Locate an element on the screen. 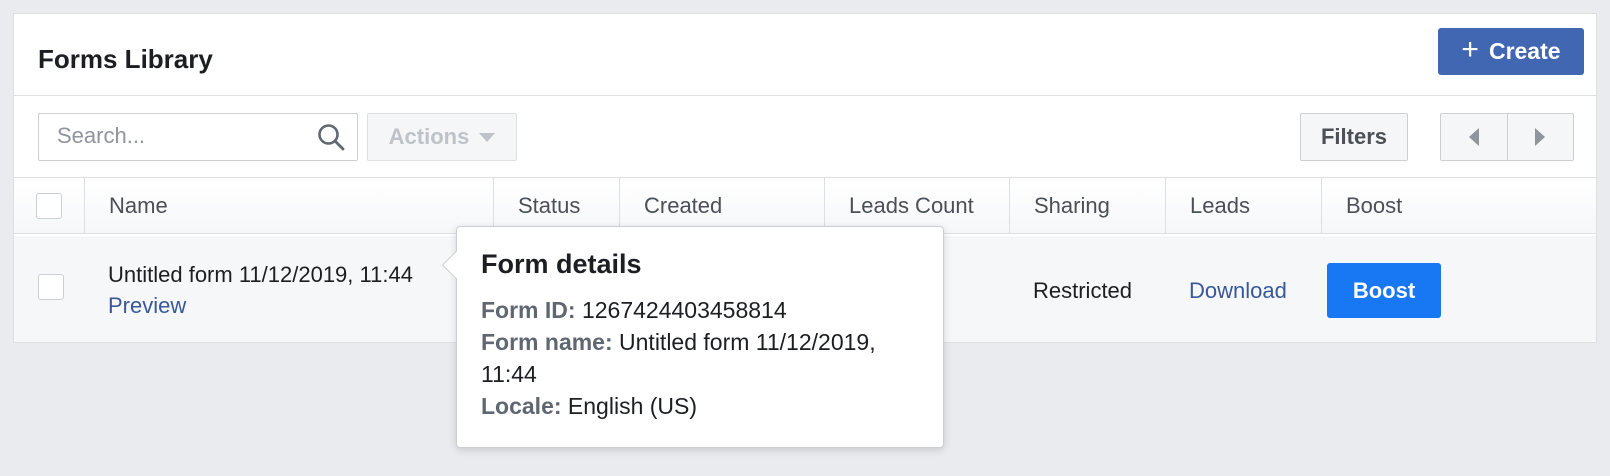  pagination is located at coordinates (1507, 137).